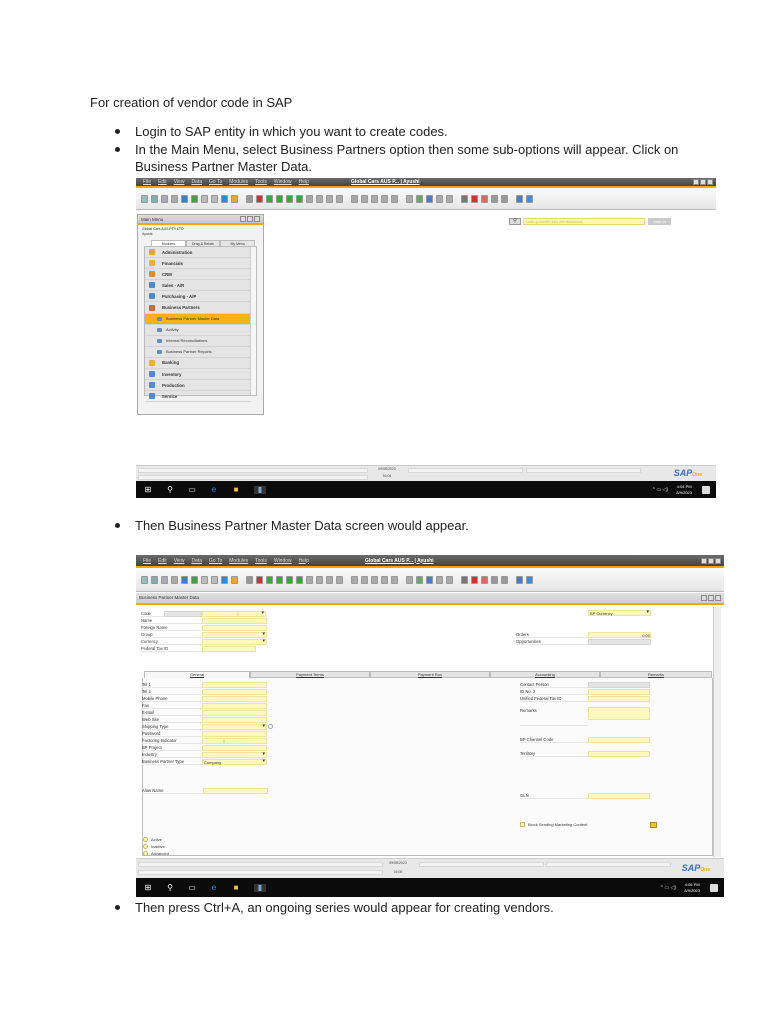 The width and height of the screenshot is (768, 1024). Describe the element at coordinates (229, 648) in the screenshot. I see `federal-tax-id-field` at that location.